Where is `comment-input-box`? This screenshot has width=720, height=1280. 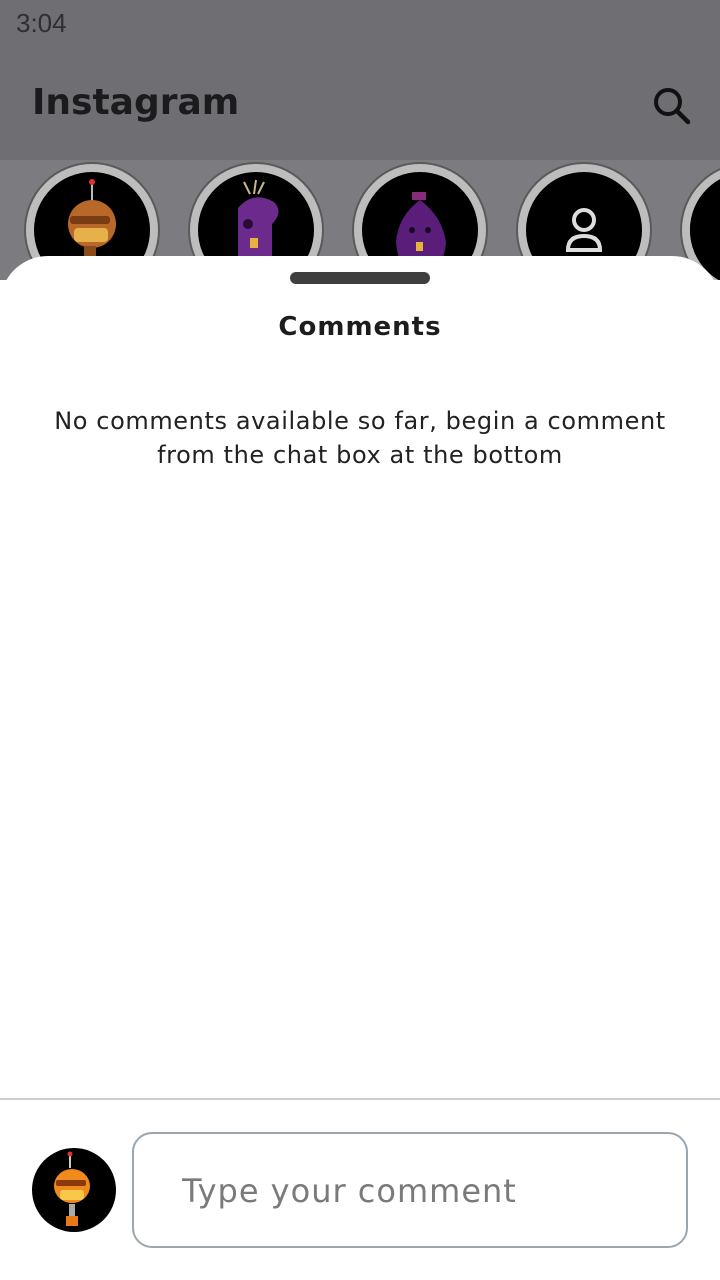
comment-input-box is located at coordinates (410, 1190).